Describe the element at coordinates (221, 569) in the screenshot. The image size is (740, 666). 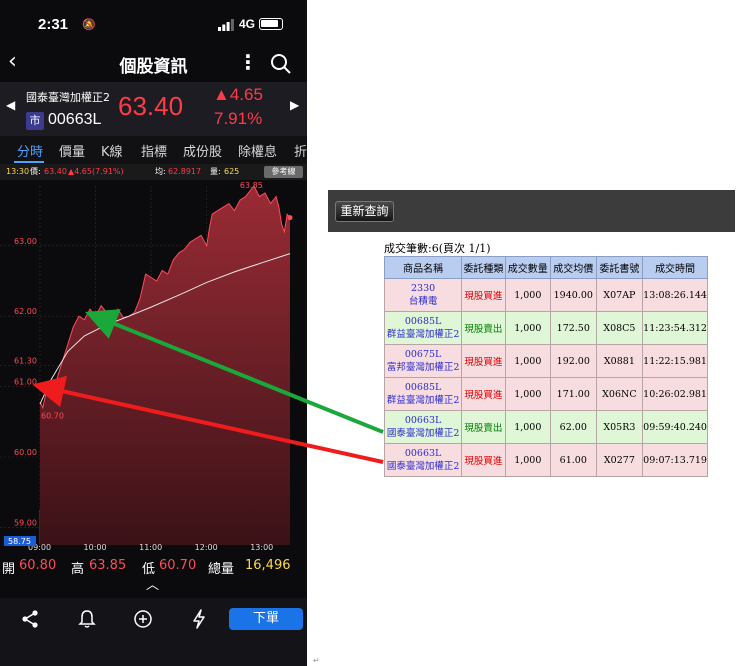
I see `total-volume-label: 總量` at that location.